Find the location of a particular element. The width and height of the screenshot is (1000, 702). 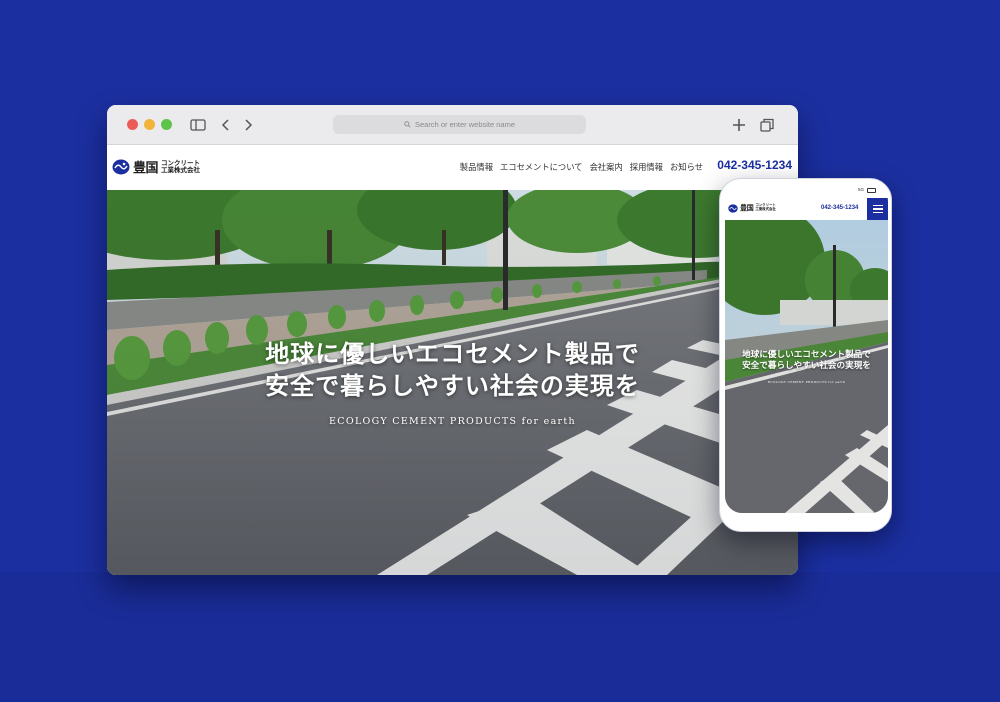

search-icon is located at coordinates (407, 124).